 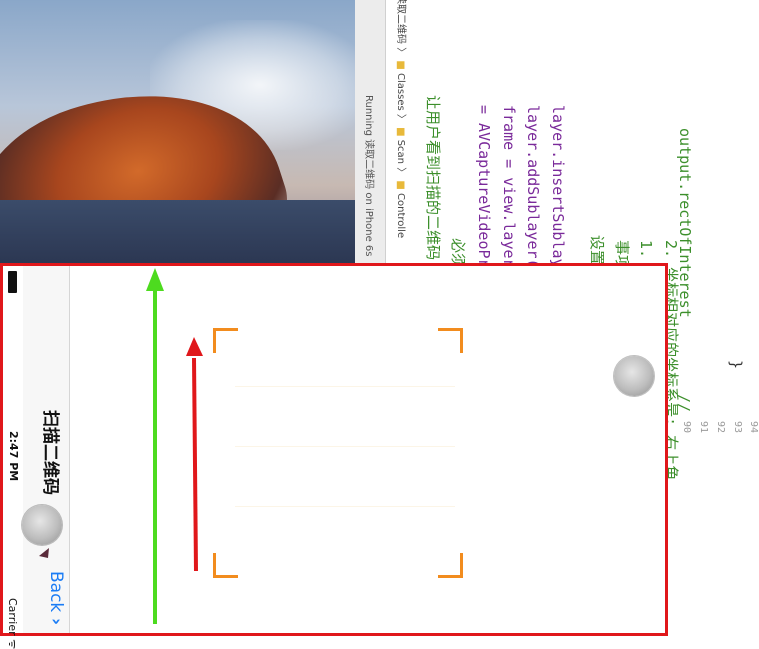 What do you see at coordinates (753, 427) in the screenshot?
I see `line-number: 94` at bounding box center [753, 427].